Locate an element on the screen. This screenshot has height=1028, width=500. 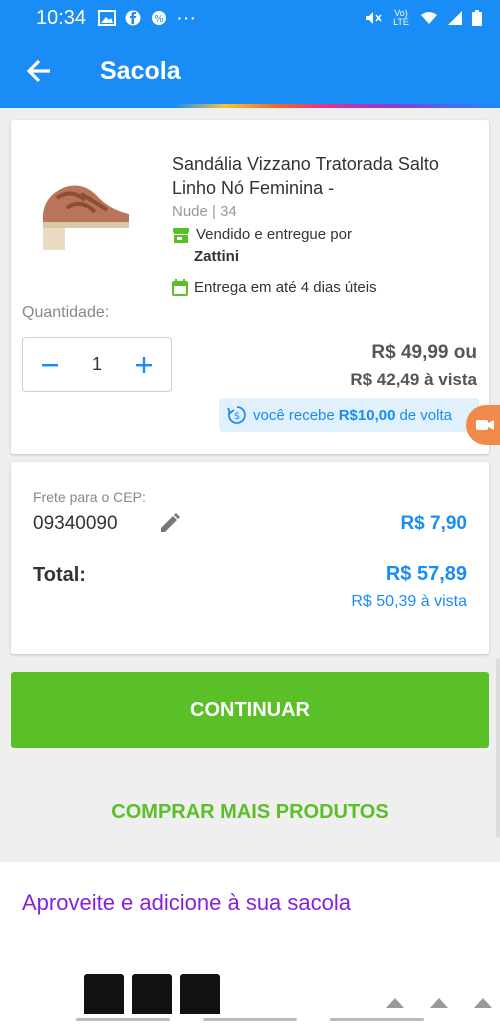
mute-icon is located at coordinates (374, 18).